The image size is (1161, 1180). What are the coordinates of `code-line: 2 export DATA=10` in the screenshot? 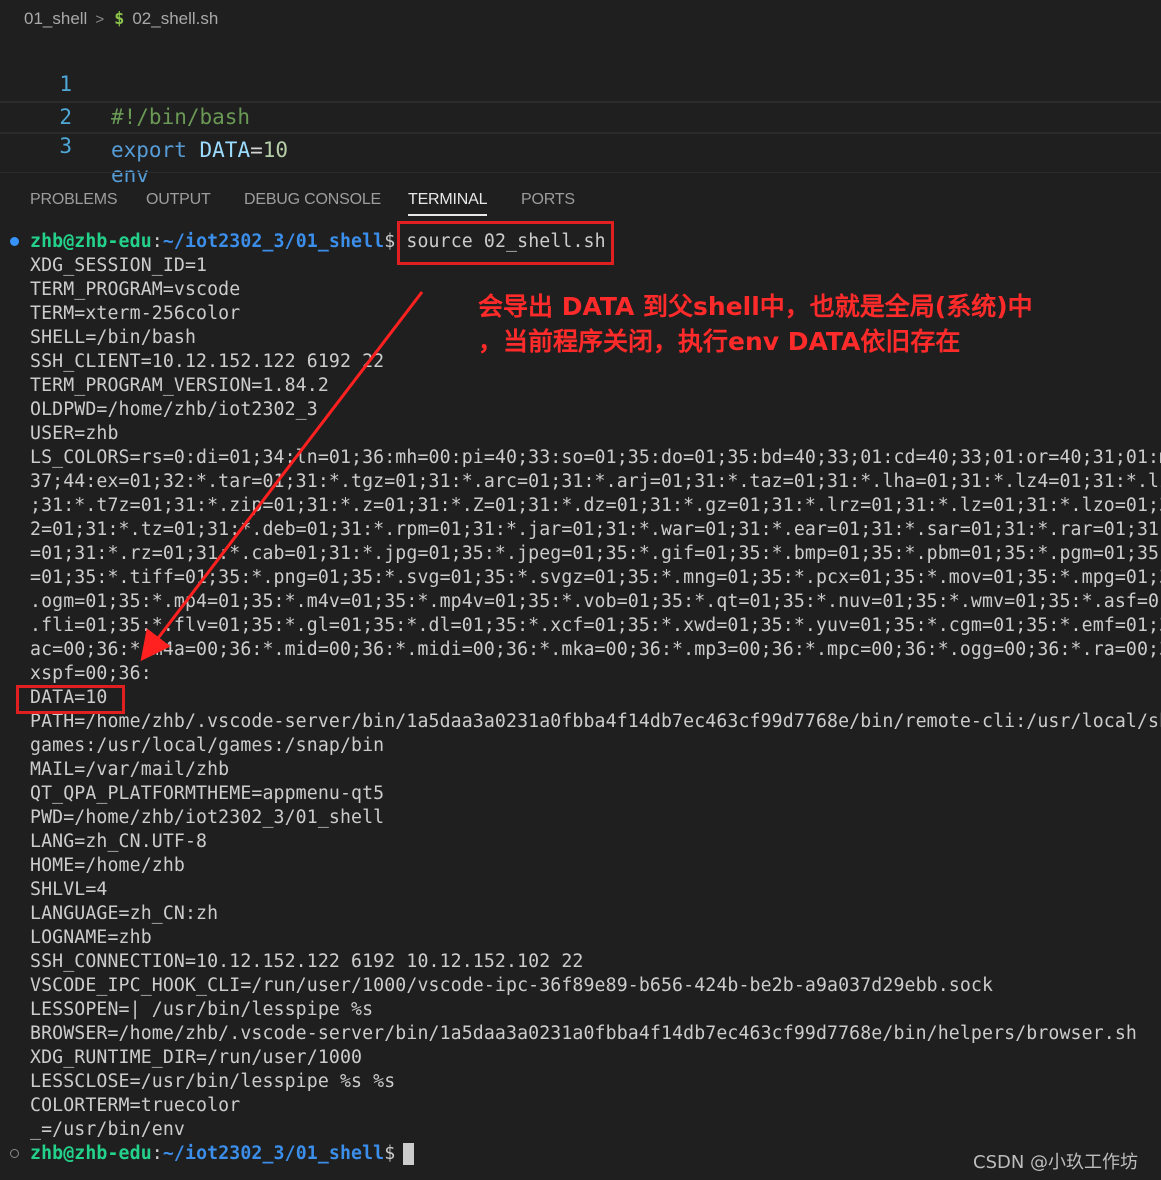 It's located at (580, 115).